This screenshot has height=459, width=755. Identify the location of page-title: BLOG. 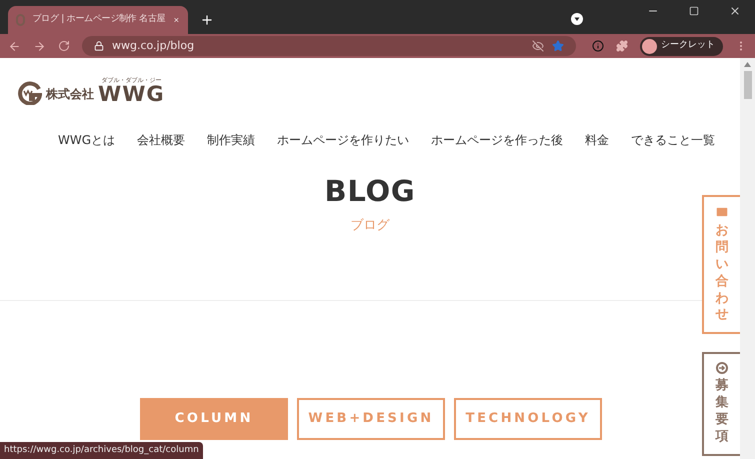
(370, 191).